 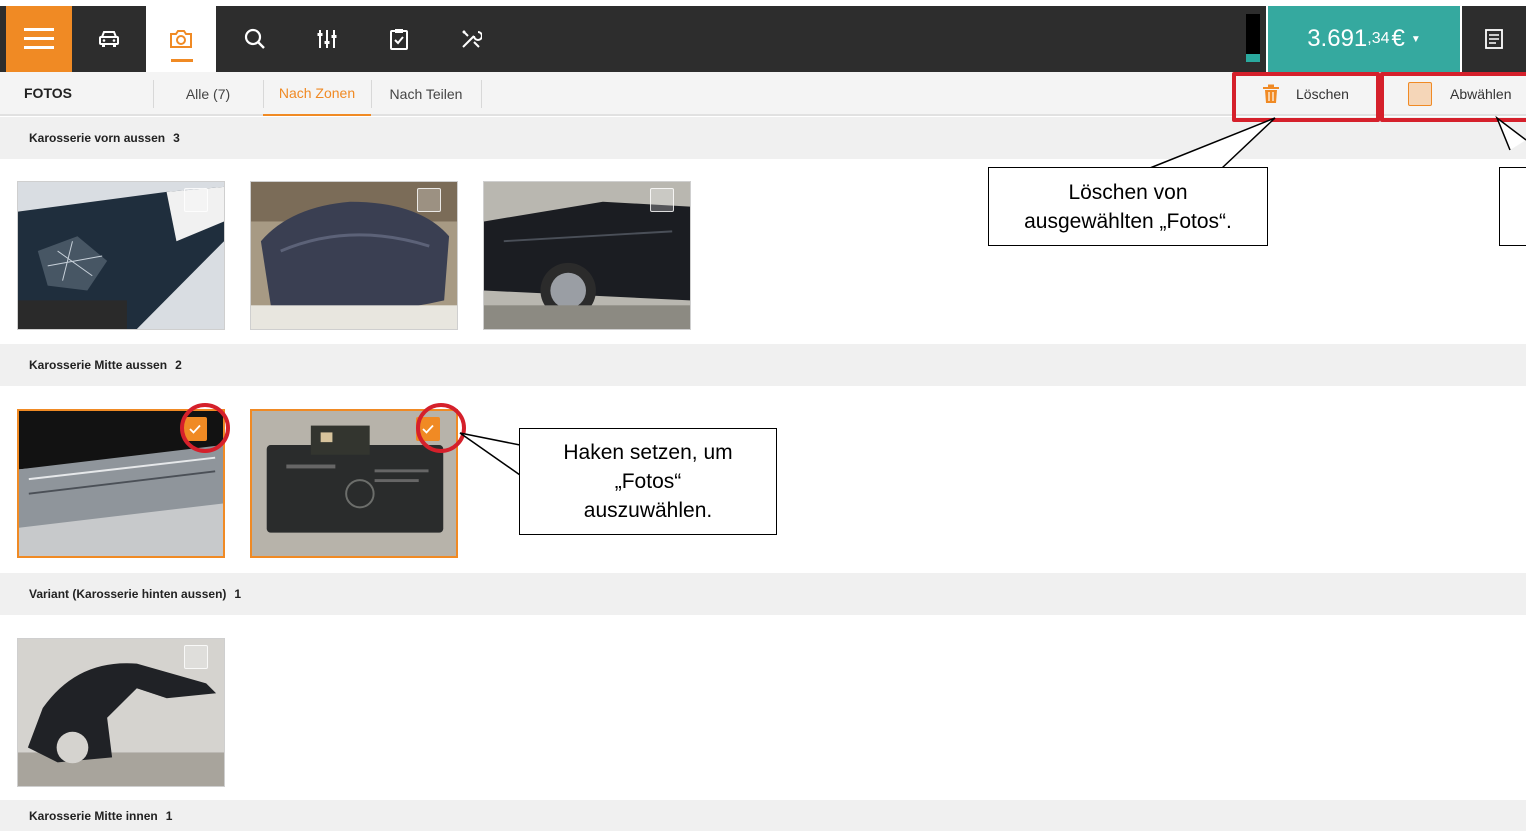 What do you see at coordinates (1306, 97) in the screenshot?
I see `delete-highlight` at bounding box center [1306, 97].